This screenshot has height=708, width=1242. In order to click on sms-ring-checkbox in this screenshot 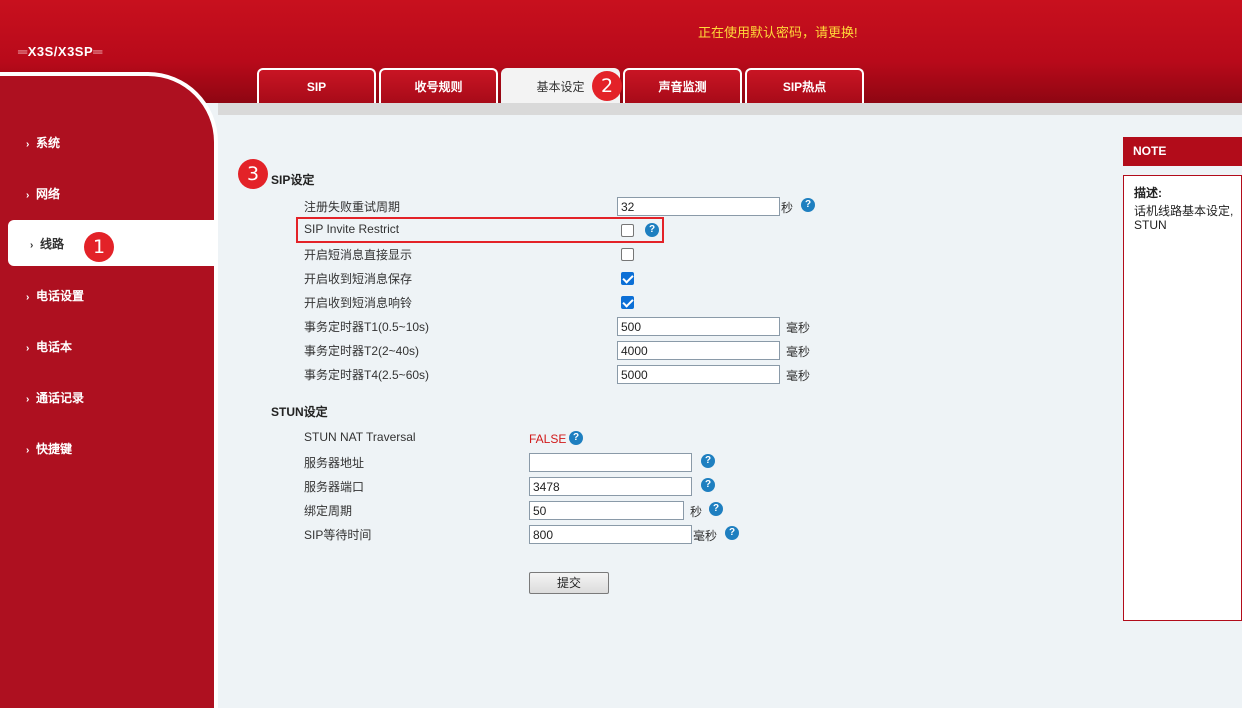, I will do `click(627, 302)`.